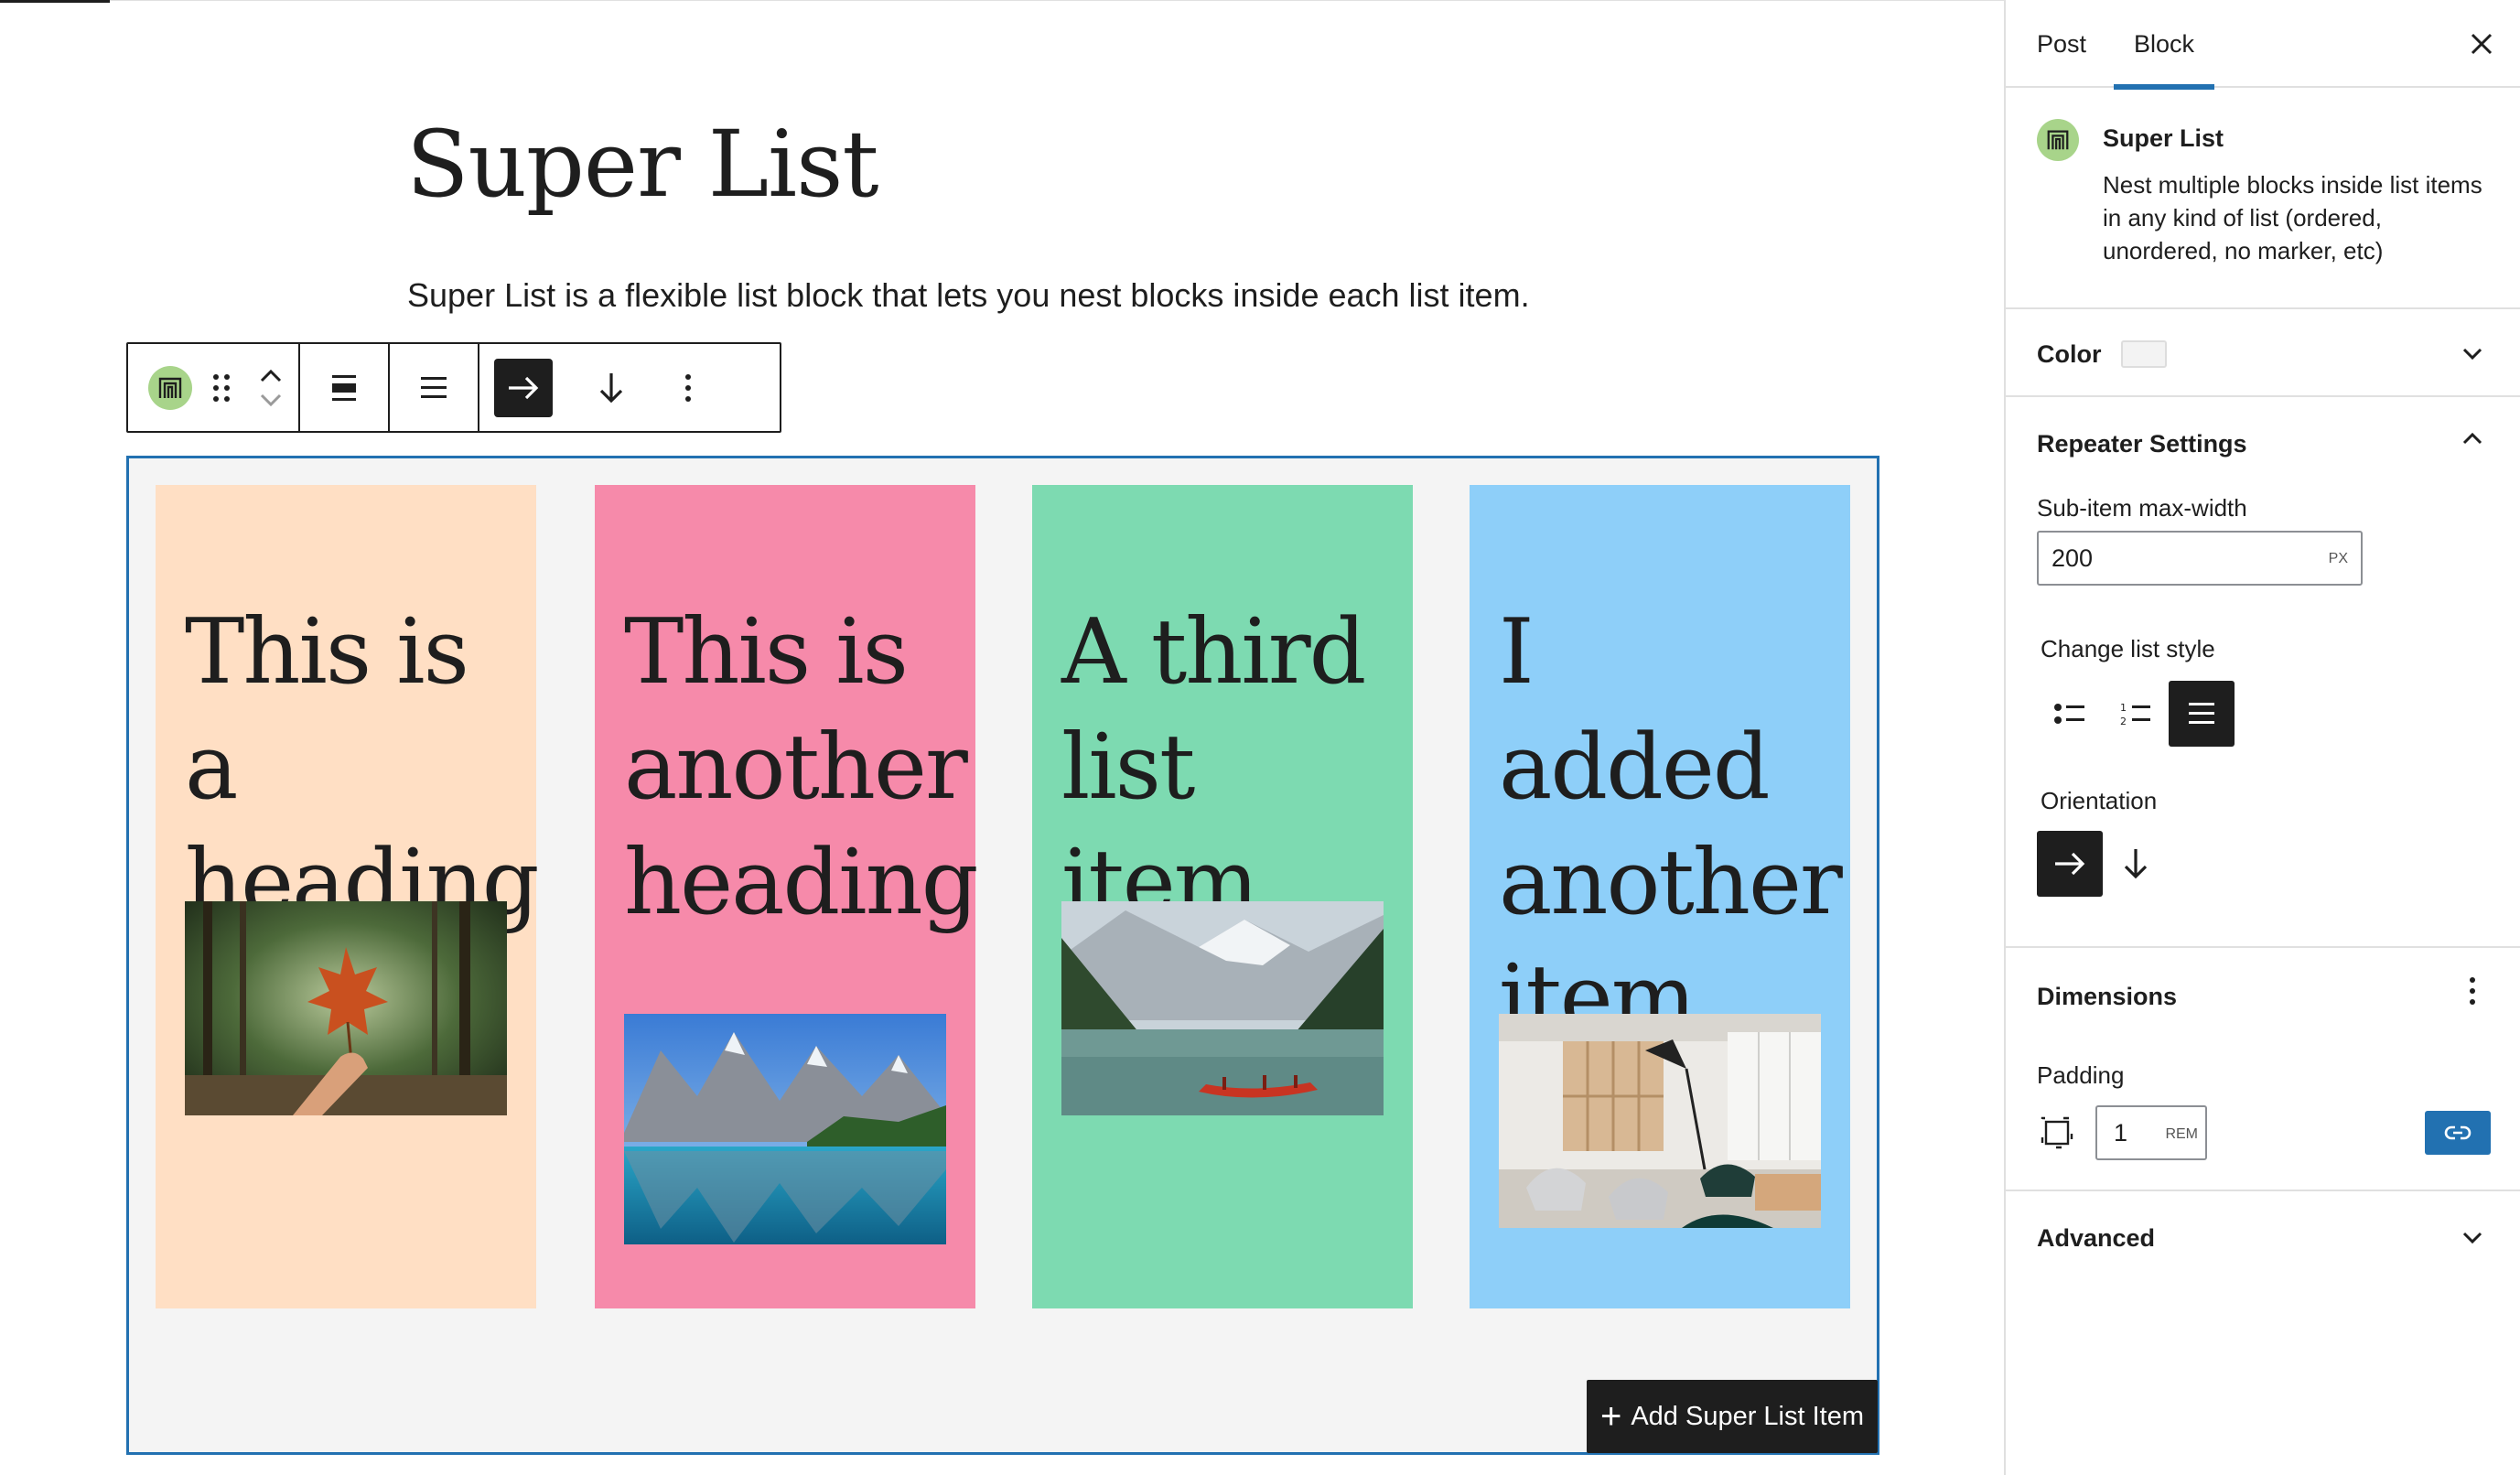 Image resolution: width=2520 pixels, height=1475 pixels. I want to click on close-icon, so click(2481, 44).